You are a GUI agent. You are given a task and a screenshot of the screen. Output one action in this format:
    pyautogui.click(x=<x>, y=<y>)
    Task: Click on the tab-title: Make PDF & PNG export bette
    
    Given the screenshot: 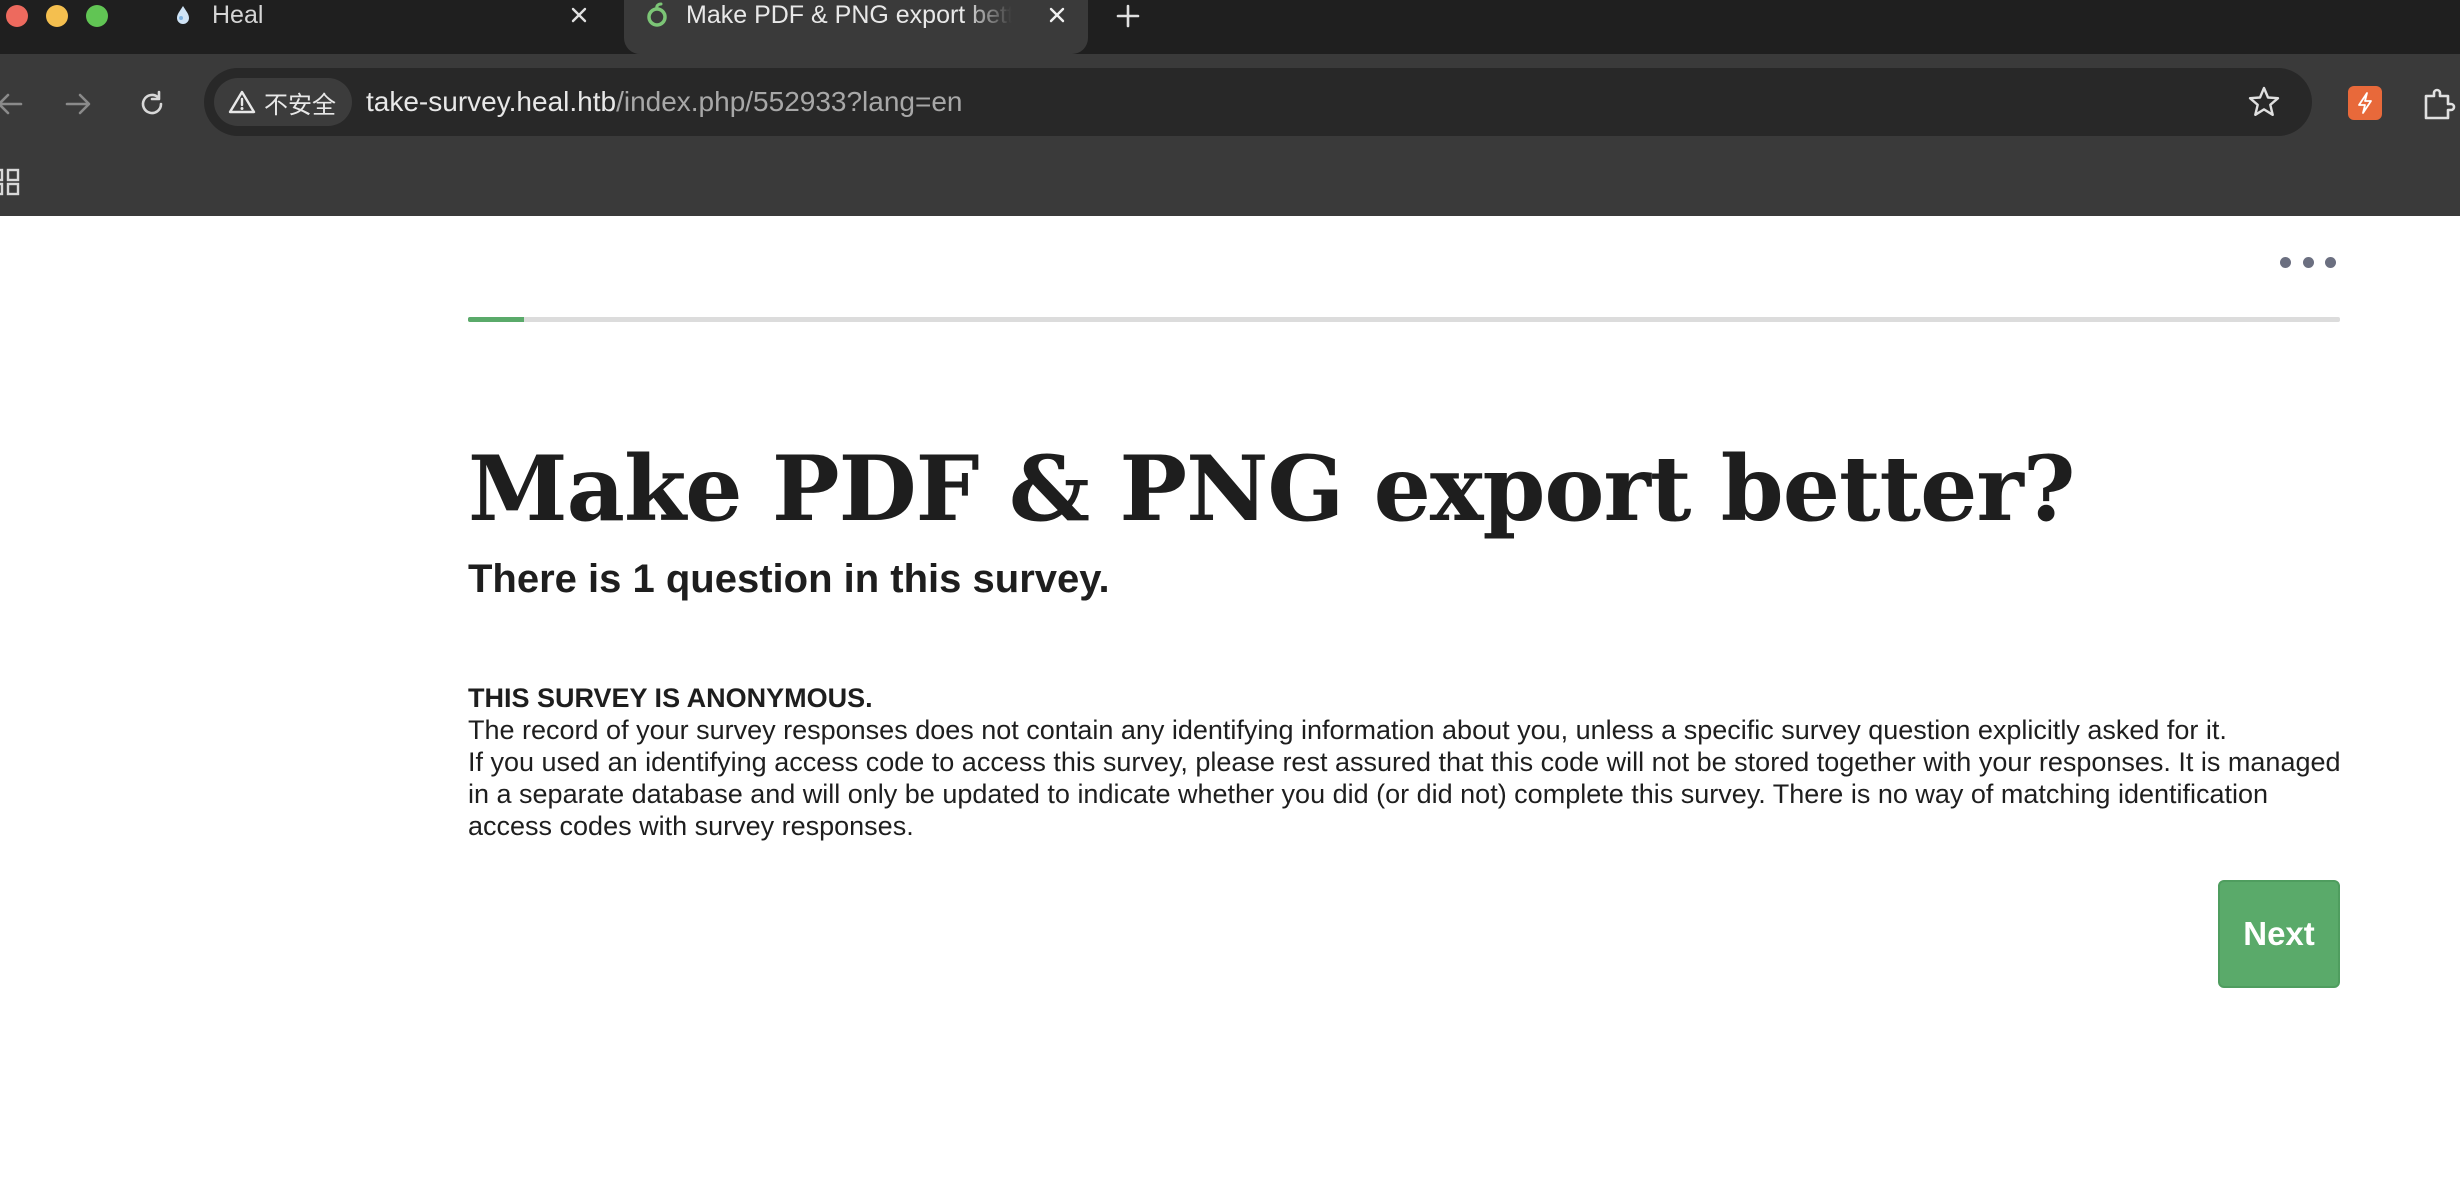 What is the action you would take?
    pyautogui.click(x=849, y=15)
    